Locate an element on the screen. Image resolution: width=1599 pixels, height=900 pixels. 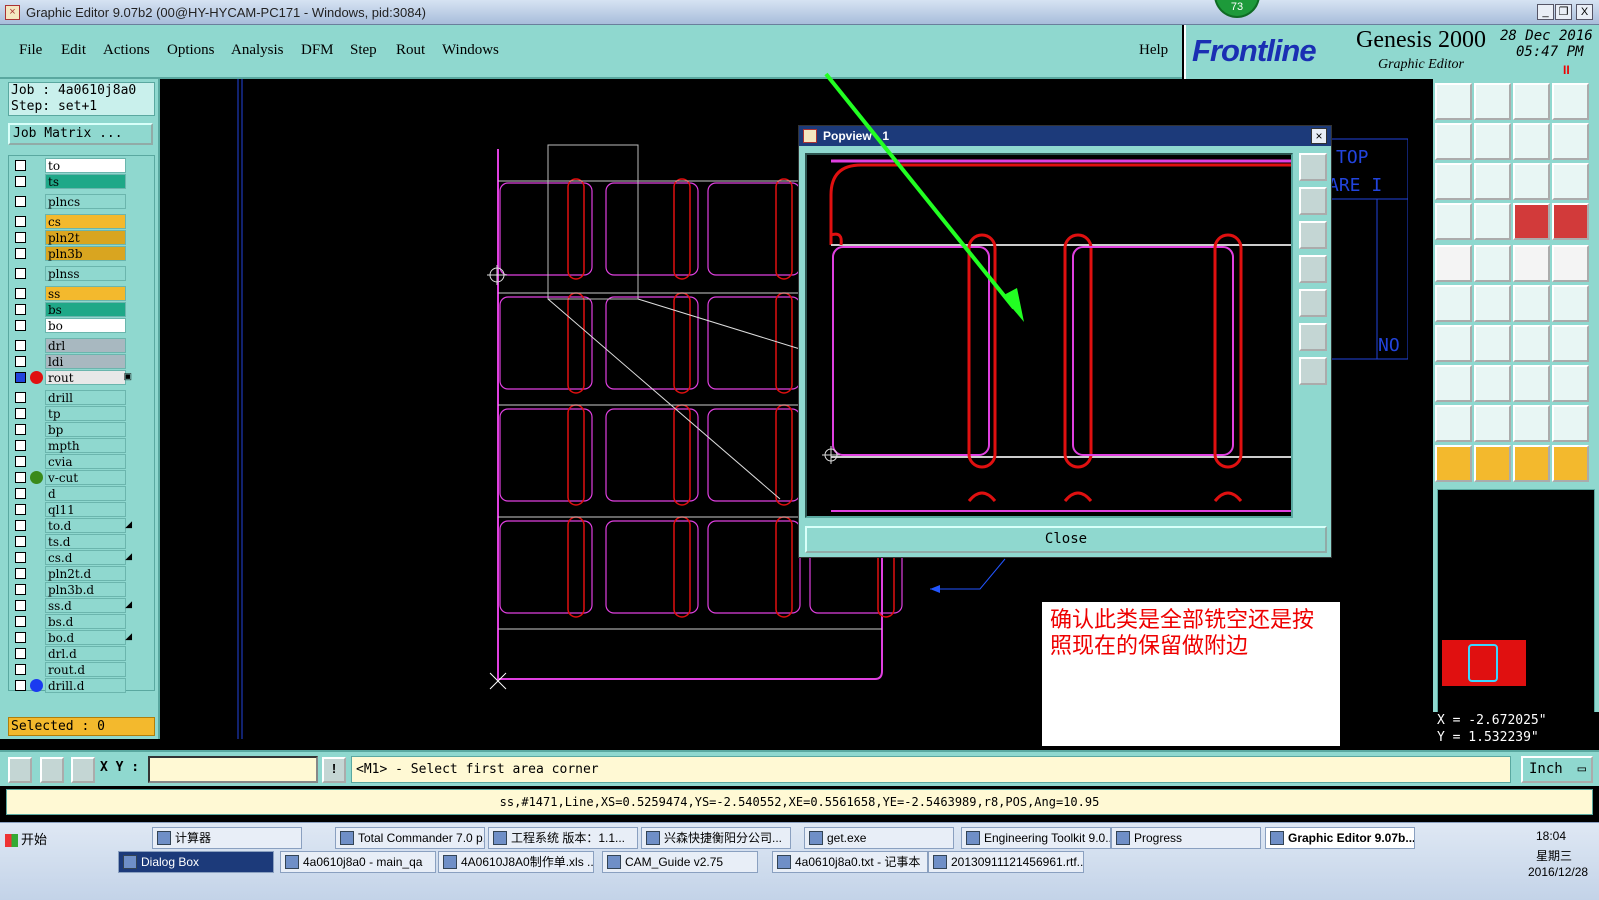
layer-name: bo is located at coordinates (85, 325).